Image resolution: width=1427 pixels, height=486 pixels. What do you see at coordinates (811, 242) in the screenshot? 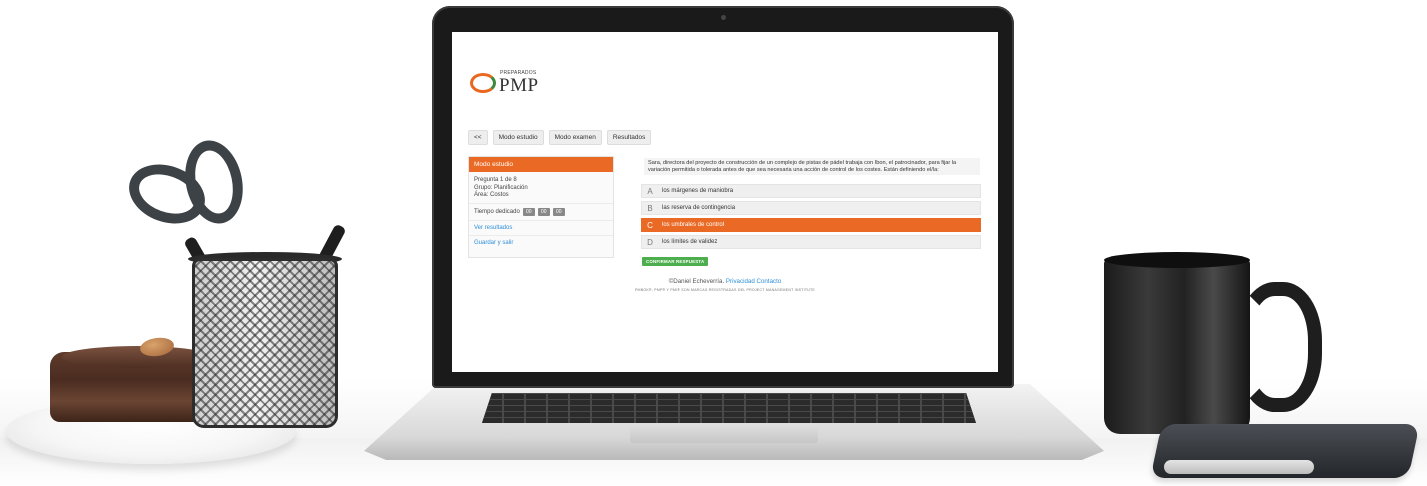
I see `option-d: D los límites de validez` at bounding box center [811, 242].